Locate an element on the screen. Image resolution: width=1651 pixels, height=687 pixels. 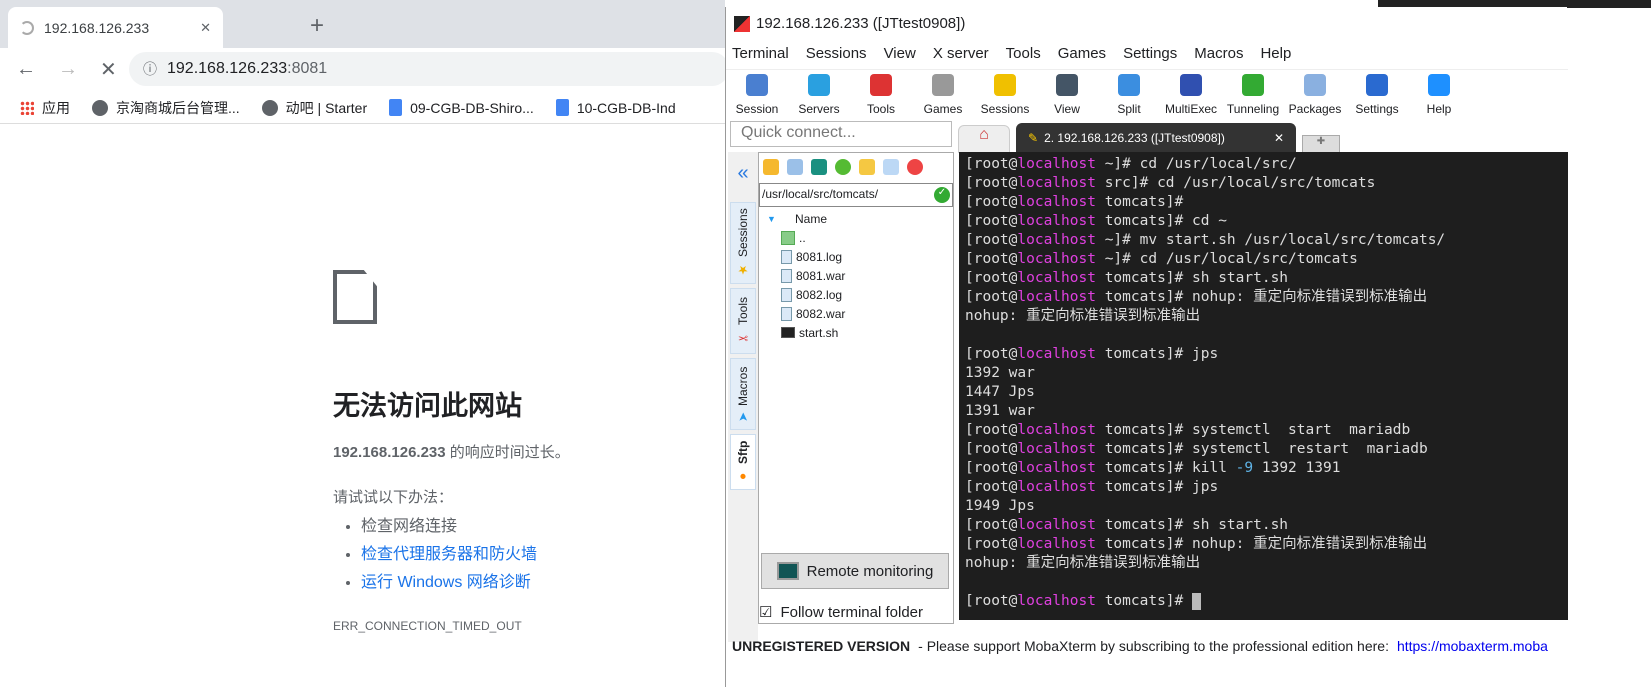
command-text: jps is located at coordinates (1205, 354).